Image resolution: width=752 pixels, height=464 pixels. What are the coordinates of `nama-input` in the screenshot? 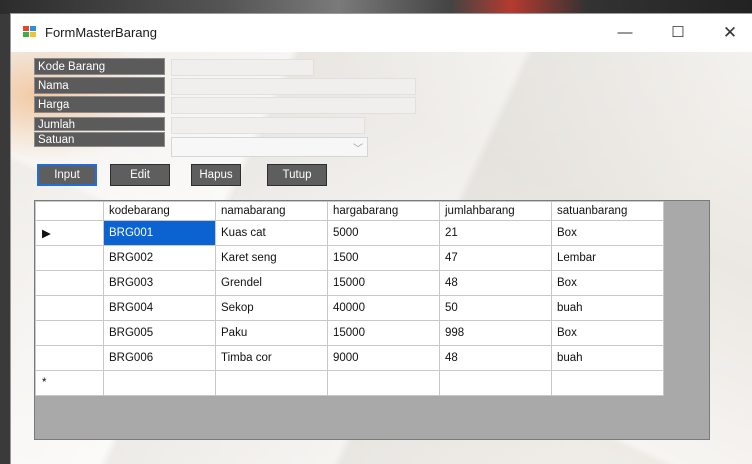 It's located at (293, 86).